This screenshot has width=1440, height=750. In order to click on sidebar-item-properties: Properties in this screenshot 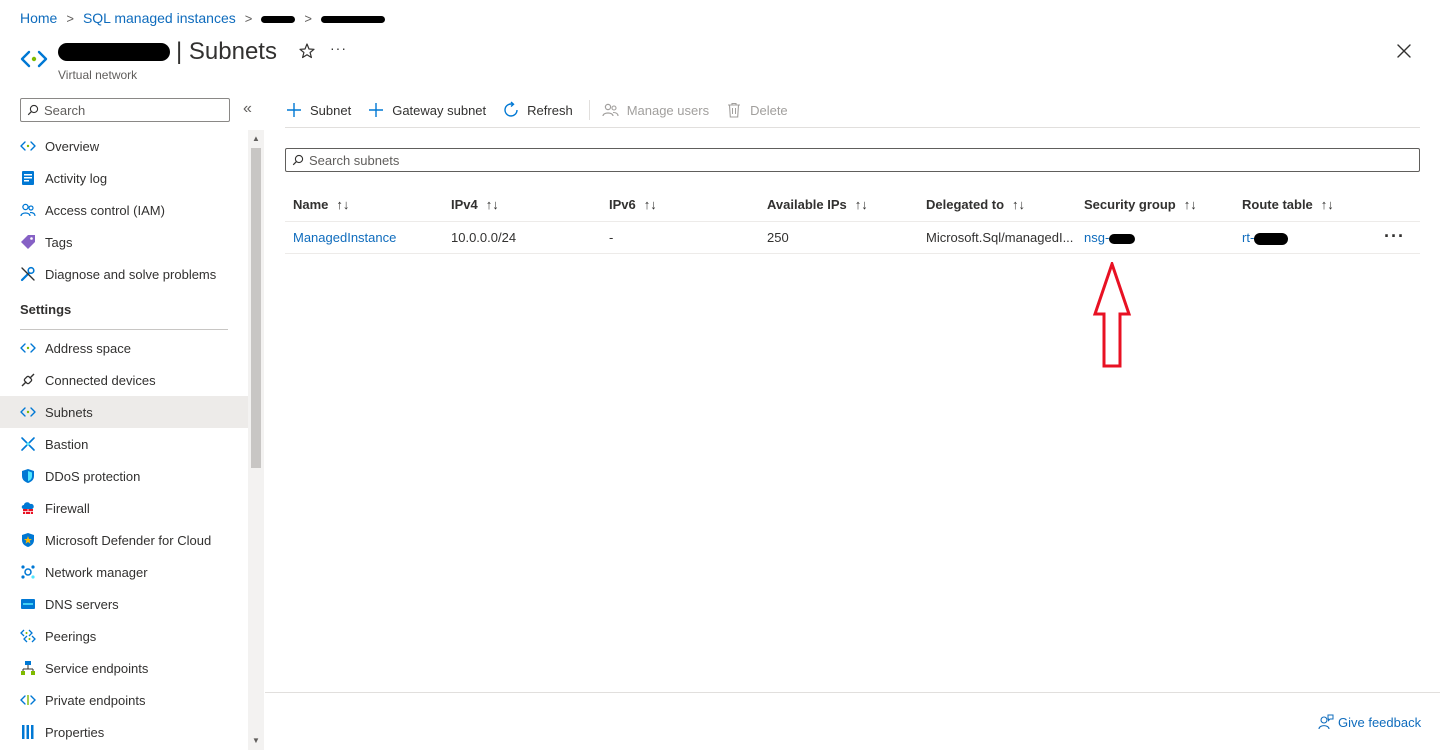, I will do `click(124, 732)`.